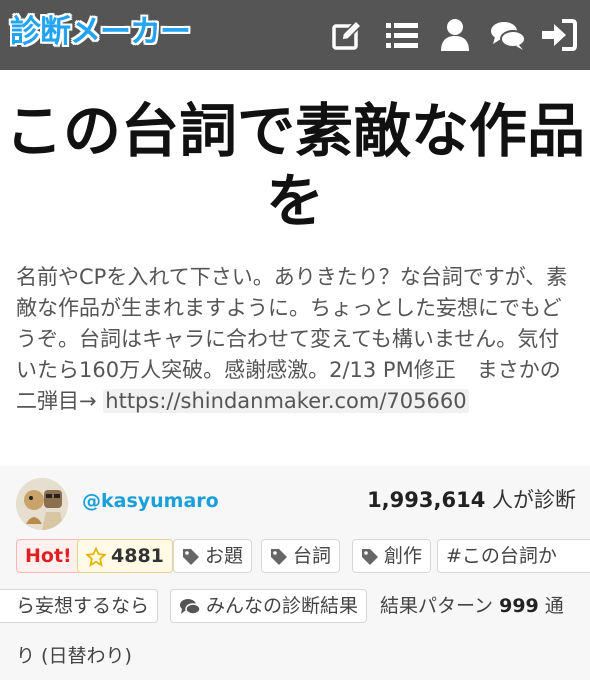 This screenshot has width=590, height=680. What do you see at coordinates (347, 35) in the screenshot?
I see `edit-icon` at bounding box center [347, 35].